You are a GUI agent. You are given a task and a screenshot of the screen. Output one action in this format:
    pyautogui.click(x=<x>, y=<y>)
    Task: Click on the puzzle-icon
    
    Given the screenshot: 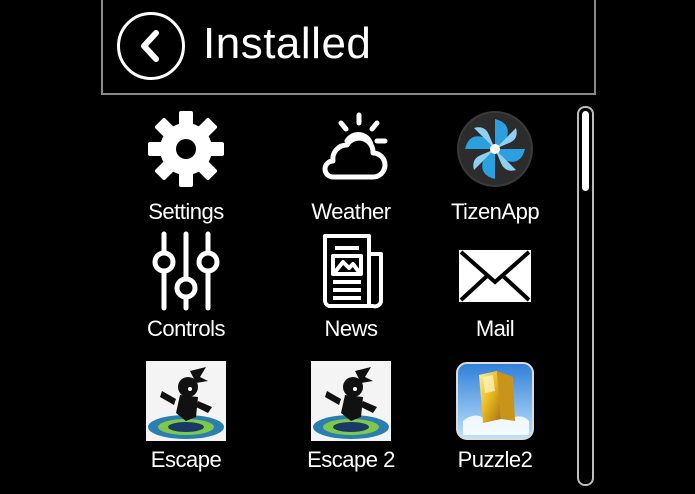 What is the action you would take?
    pyautogui.click(x=495, y=401)
    